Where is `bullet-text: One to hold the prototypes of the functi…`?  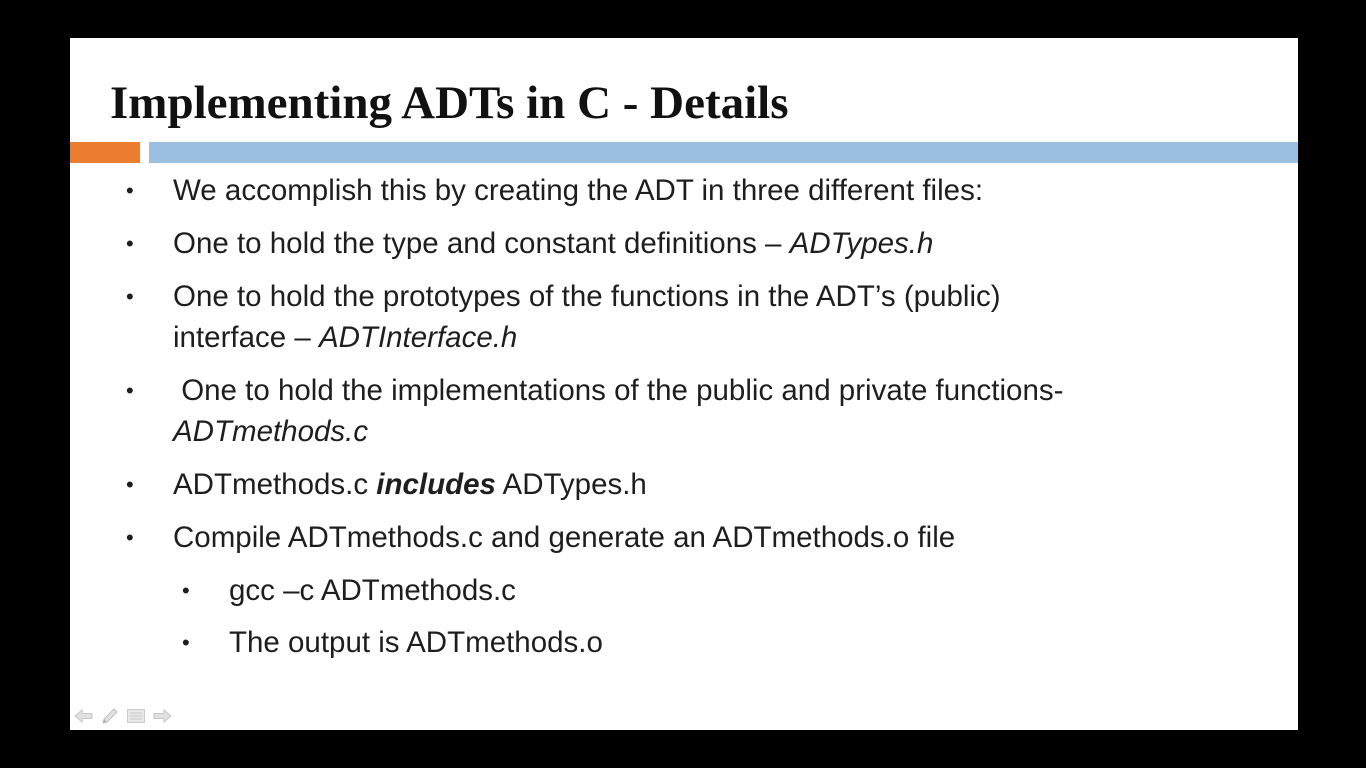 bullet-text: One to hold the prototypes of the functi… is located at coordinates (704, 317).